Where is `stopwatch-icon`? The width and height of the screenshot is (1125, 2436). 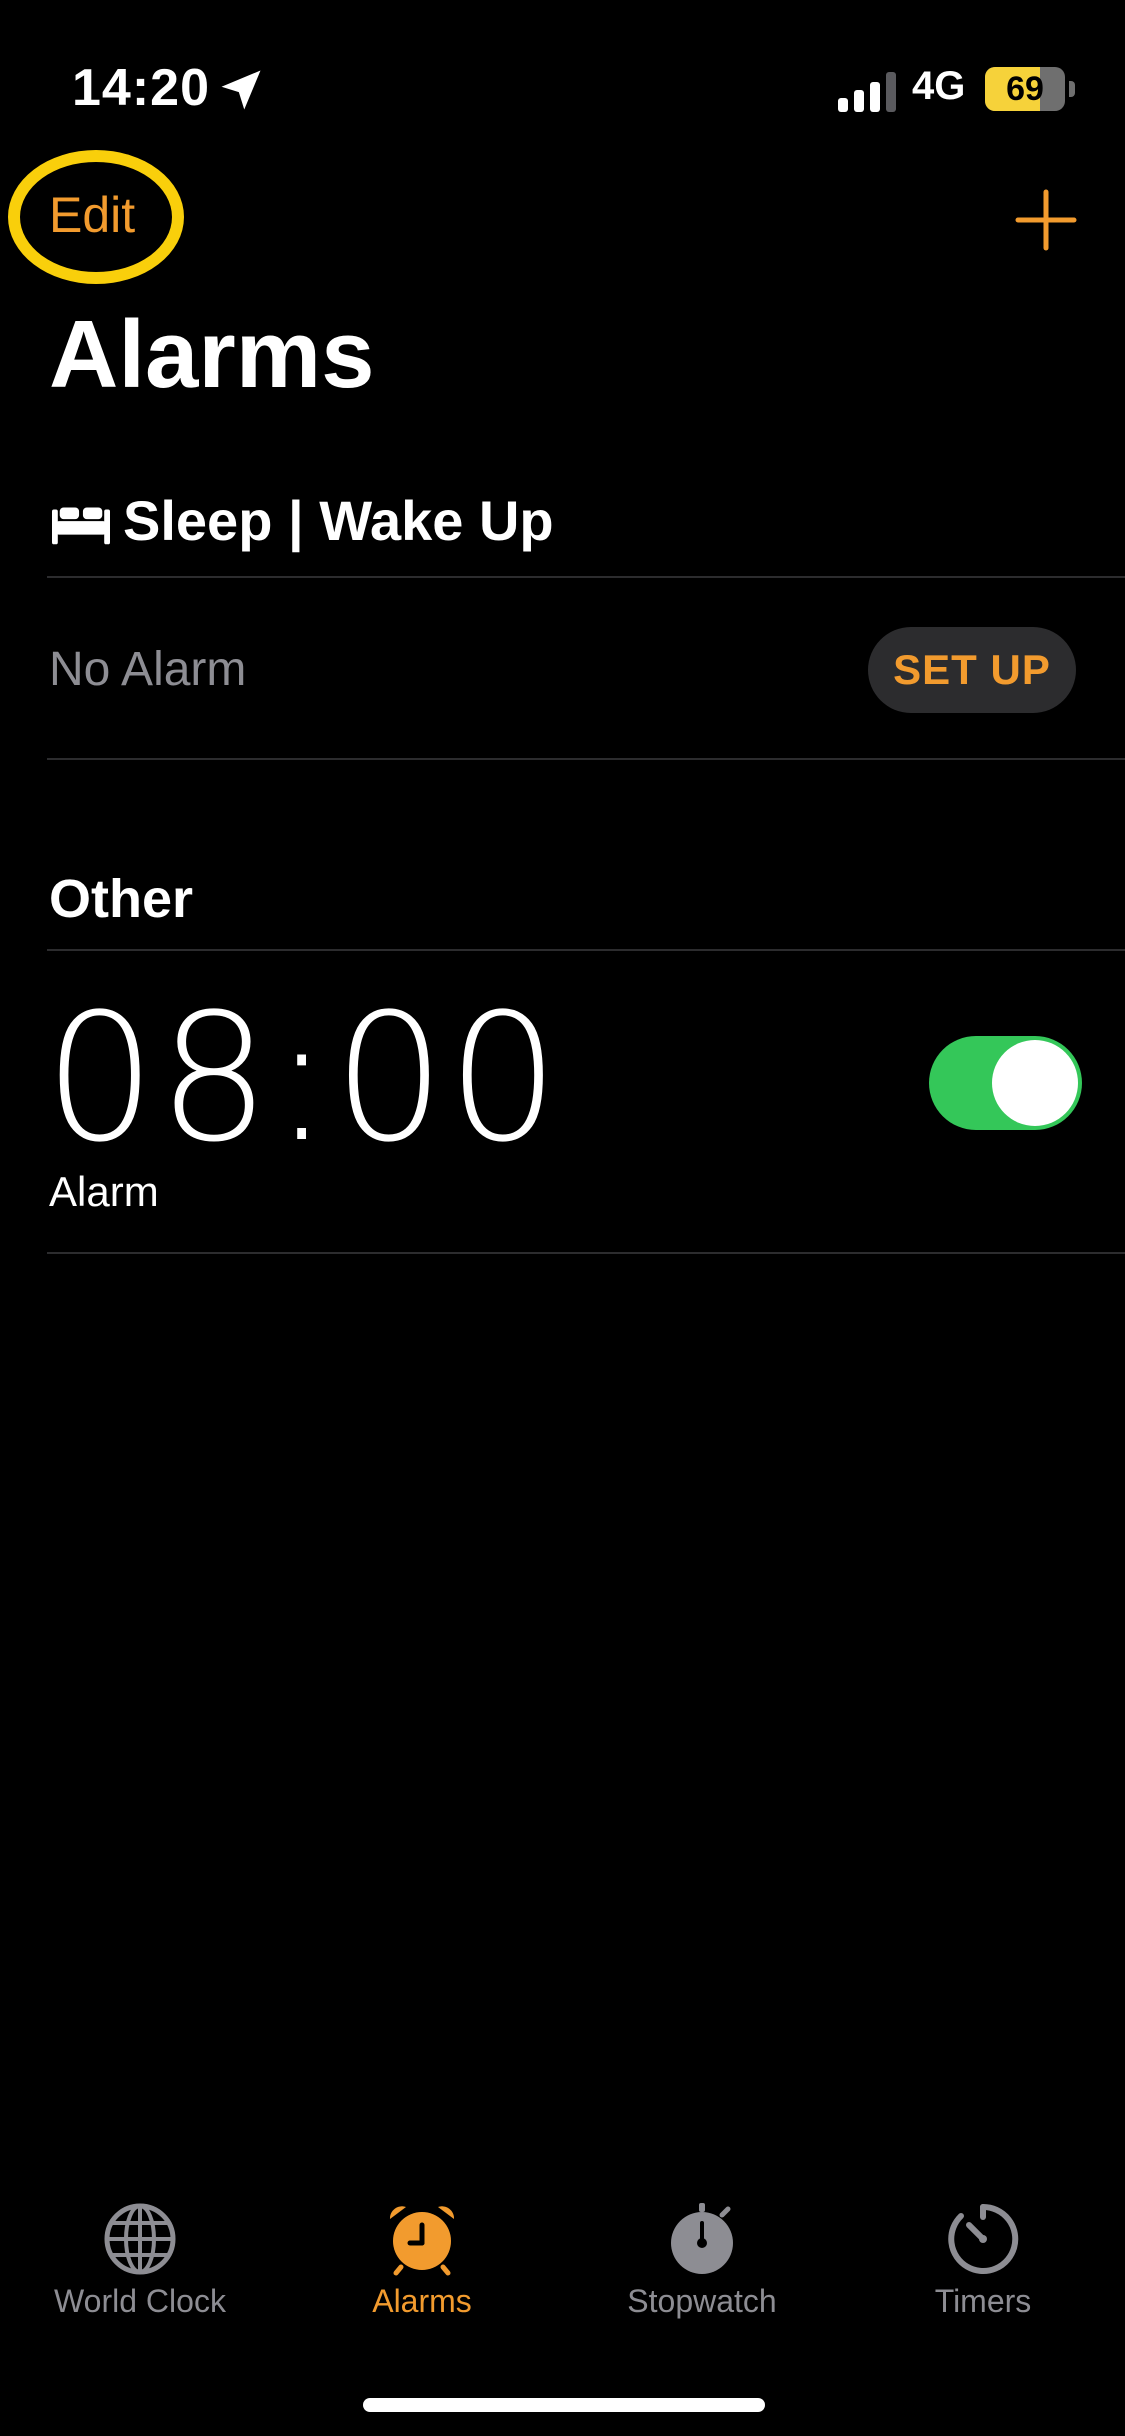
stopwatch-icon is located at coordinates (702, 2238).